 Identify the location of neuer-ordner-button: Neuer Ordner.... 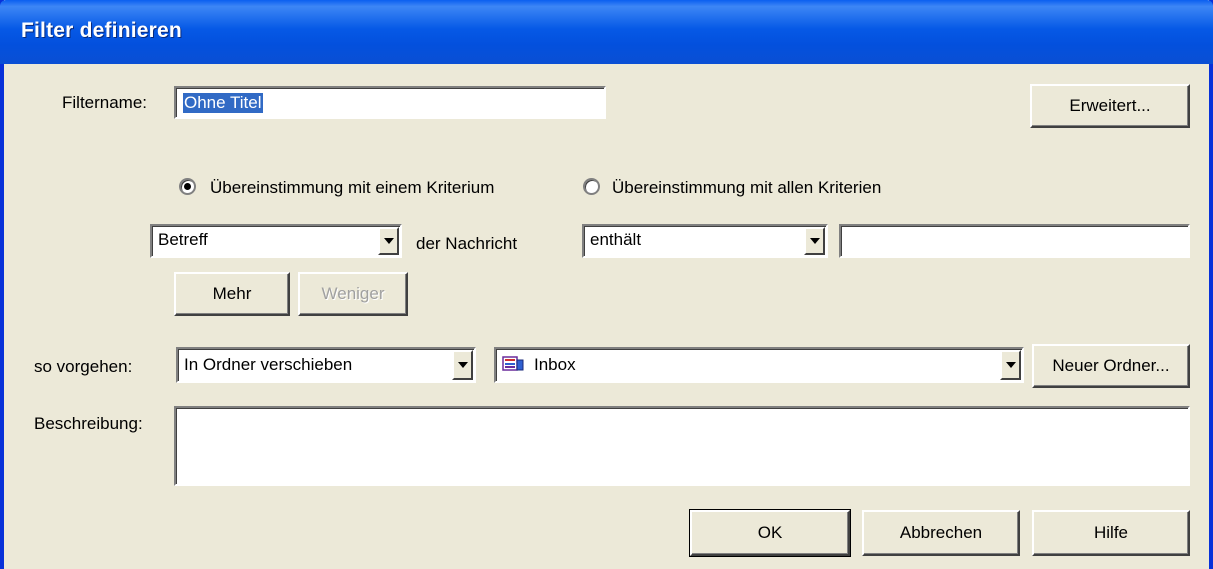
(1111, 366).